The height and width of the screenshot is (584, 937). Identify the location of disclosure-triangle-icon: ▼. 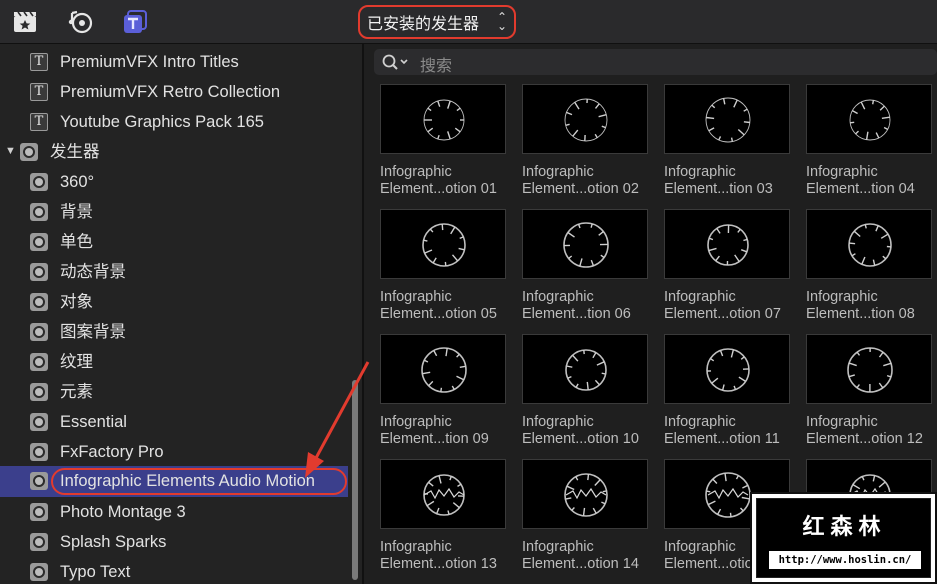
(10, 151).